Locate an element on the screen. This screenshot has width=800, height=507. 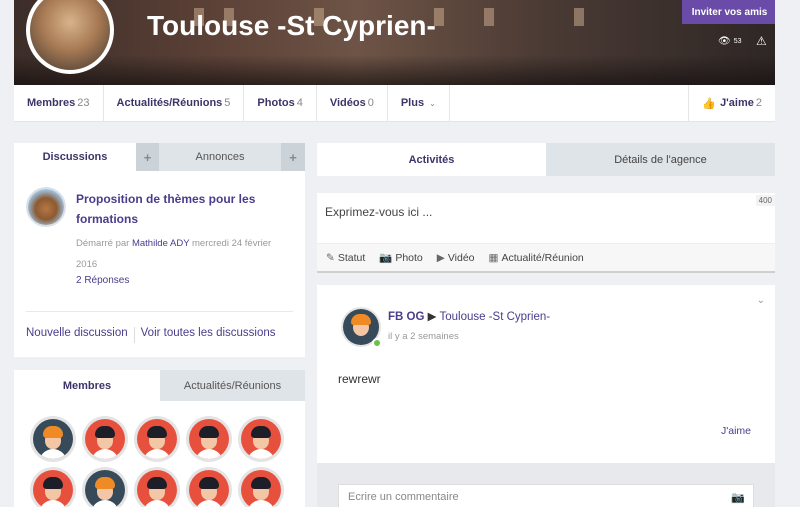
nav-tab-label: Actualités/Réunions is located at coordinates (169, 103).